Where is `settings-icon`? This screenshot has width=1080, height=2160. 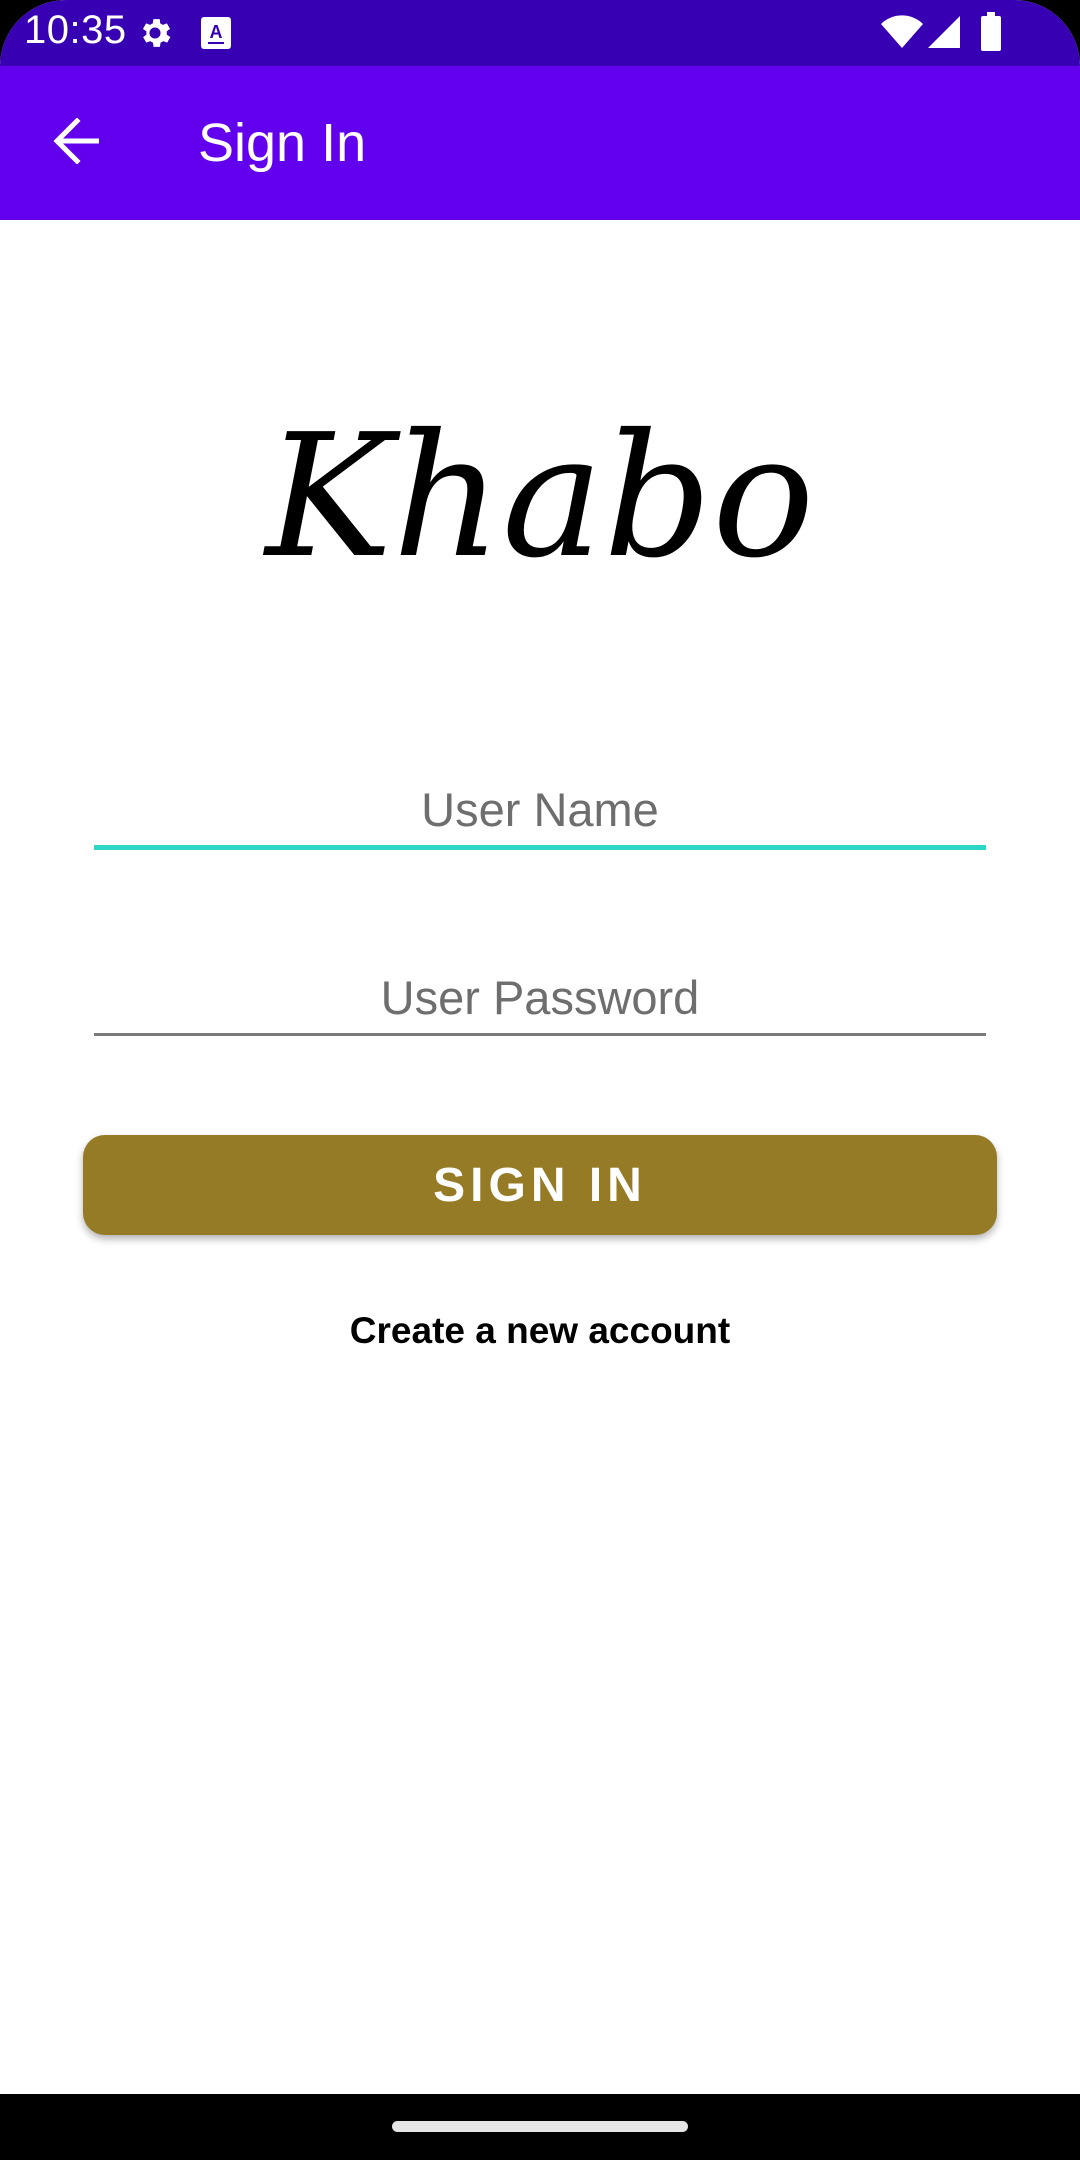 settings-icon is located at coordinates (155, 35).